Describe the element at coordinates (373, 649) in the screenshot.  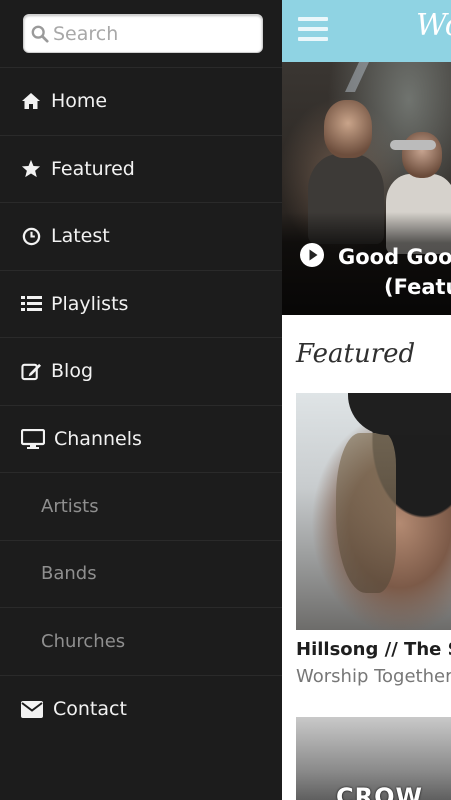
I see `featured-card-title: Hillsong // The St` at that location.